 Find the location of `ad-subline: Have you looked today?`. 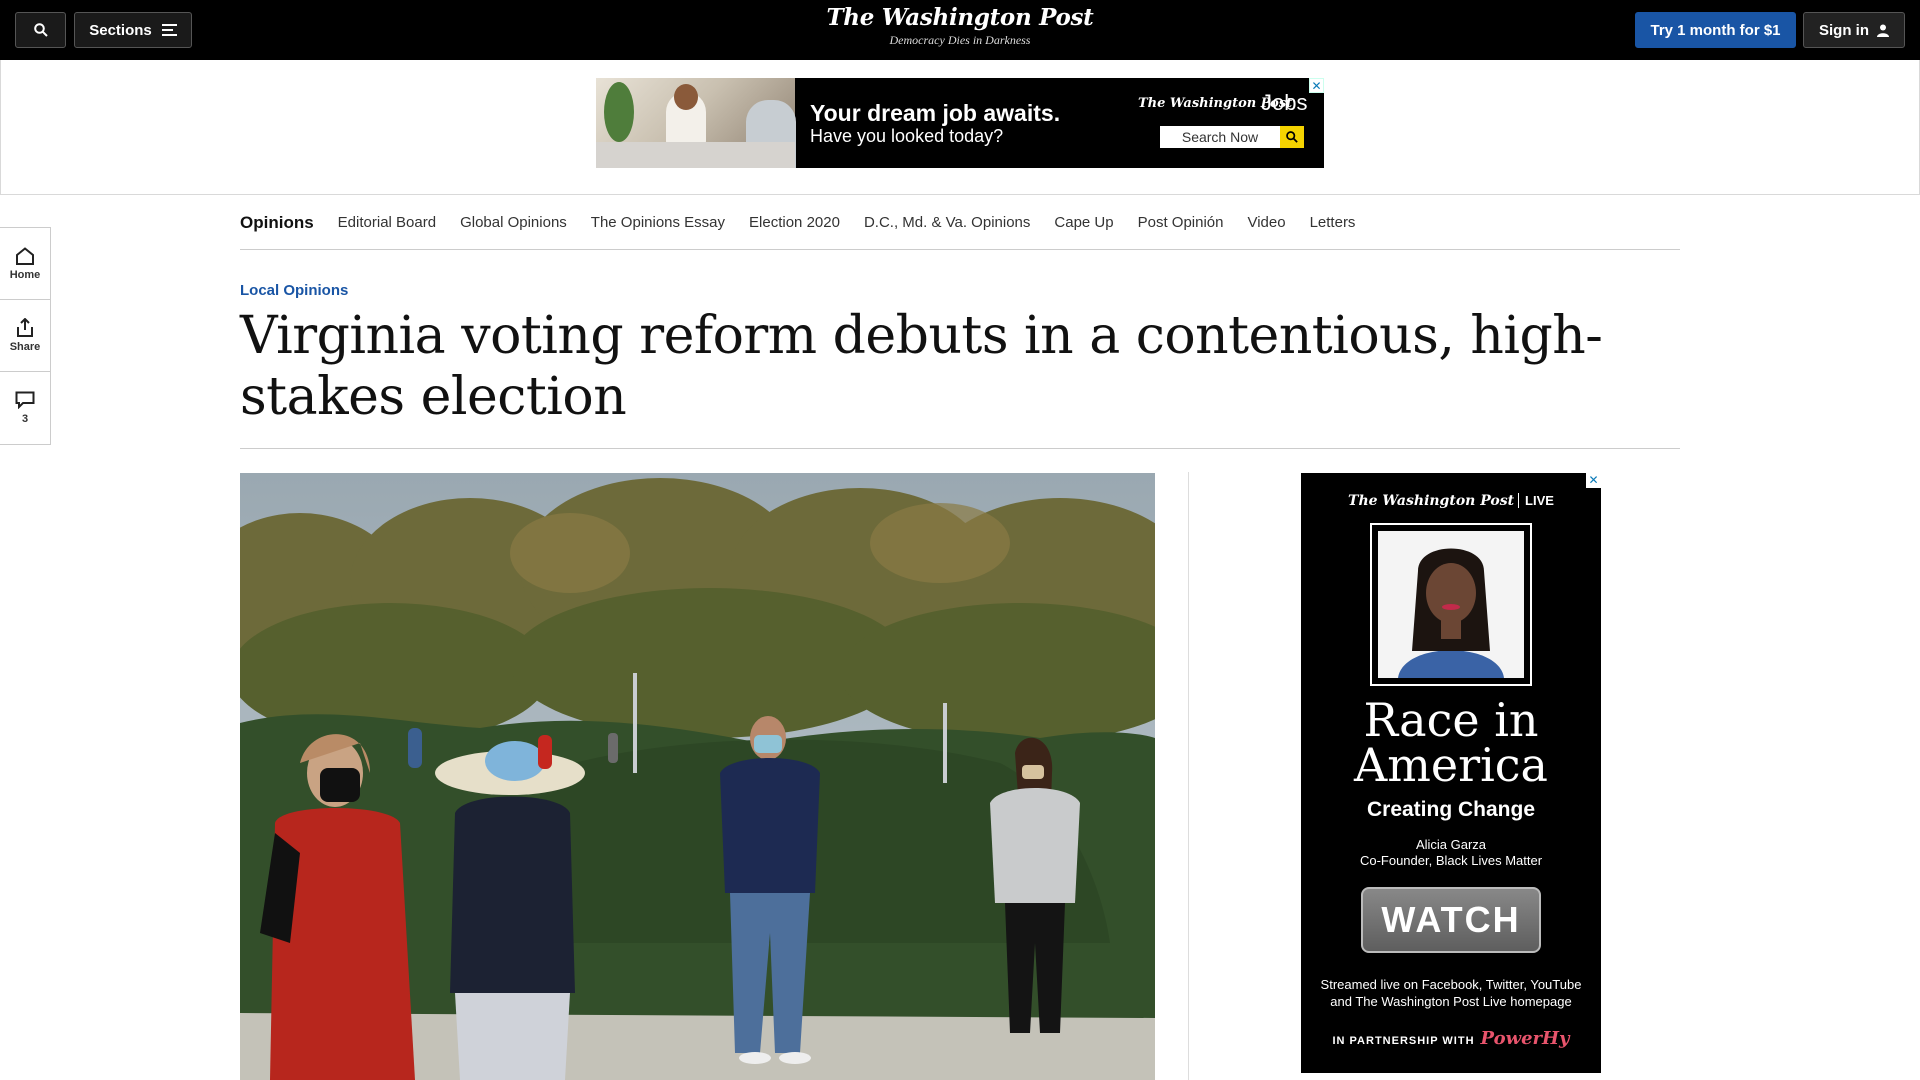

ad-subline: Have you looked today? is located at coordinates (907, 136).